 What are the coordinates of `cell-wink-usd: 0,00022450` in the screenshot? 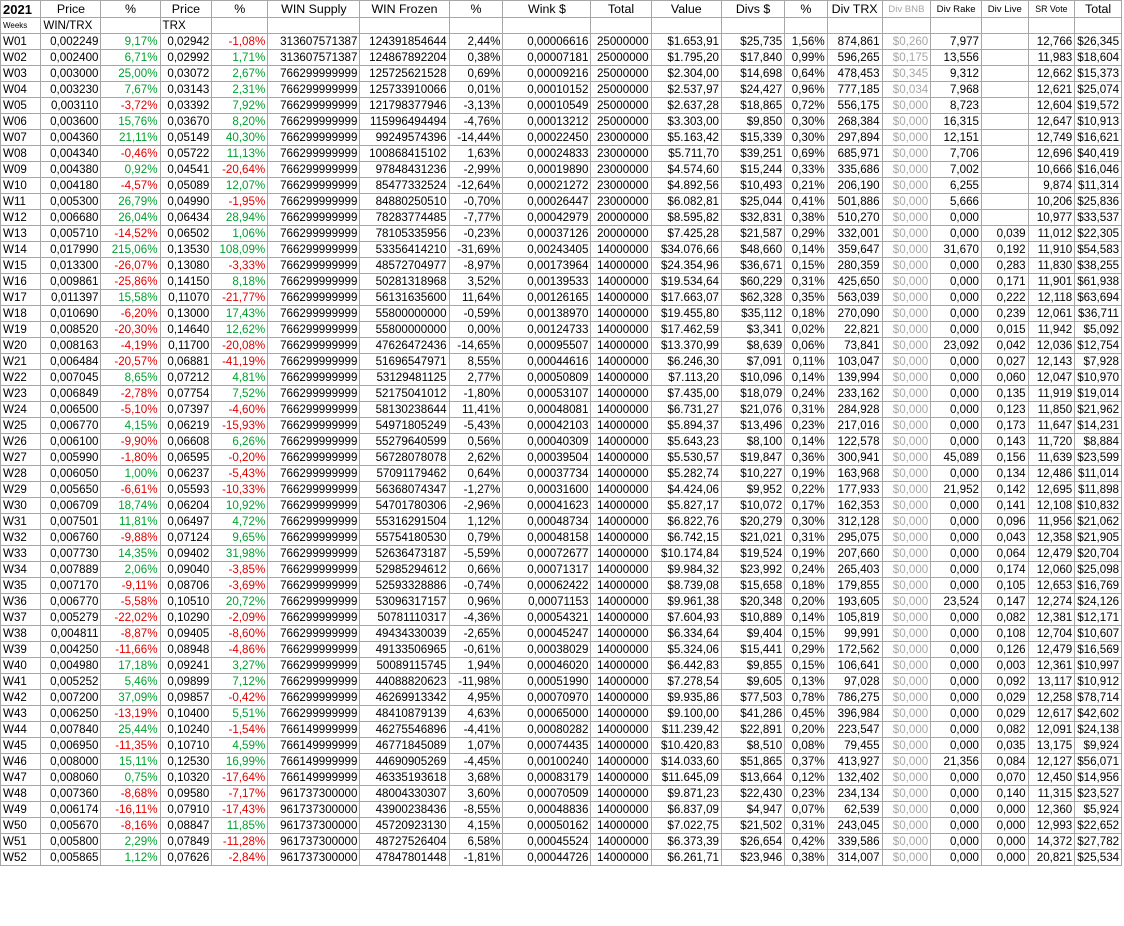 It's located at (547, 137).